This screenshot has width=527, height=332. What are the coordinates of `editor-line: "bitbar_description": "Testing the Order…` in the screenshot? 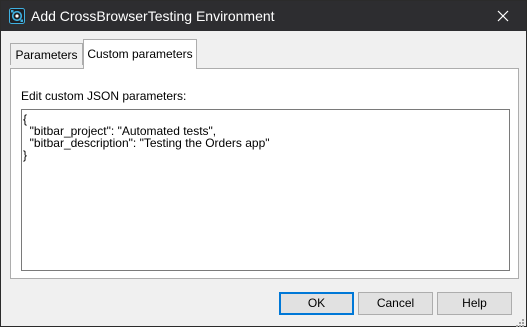 It's located at (146, 143).